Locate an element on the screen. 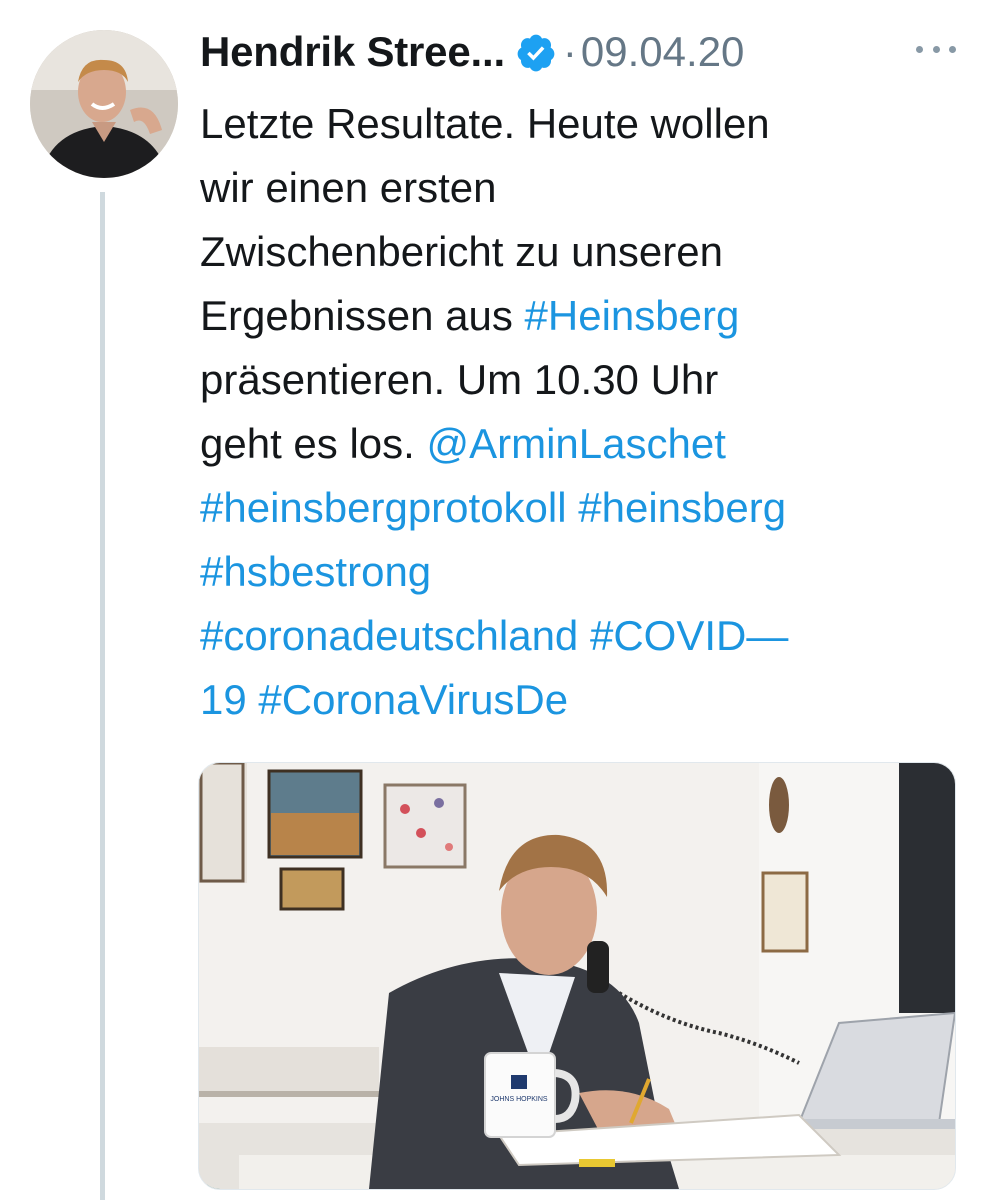 The height and width of the screenshot is (1200, 984). mention-link: @ArminLaschet is located at coordinates (575, 443).